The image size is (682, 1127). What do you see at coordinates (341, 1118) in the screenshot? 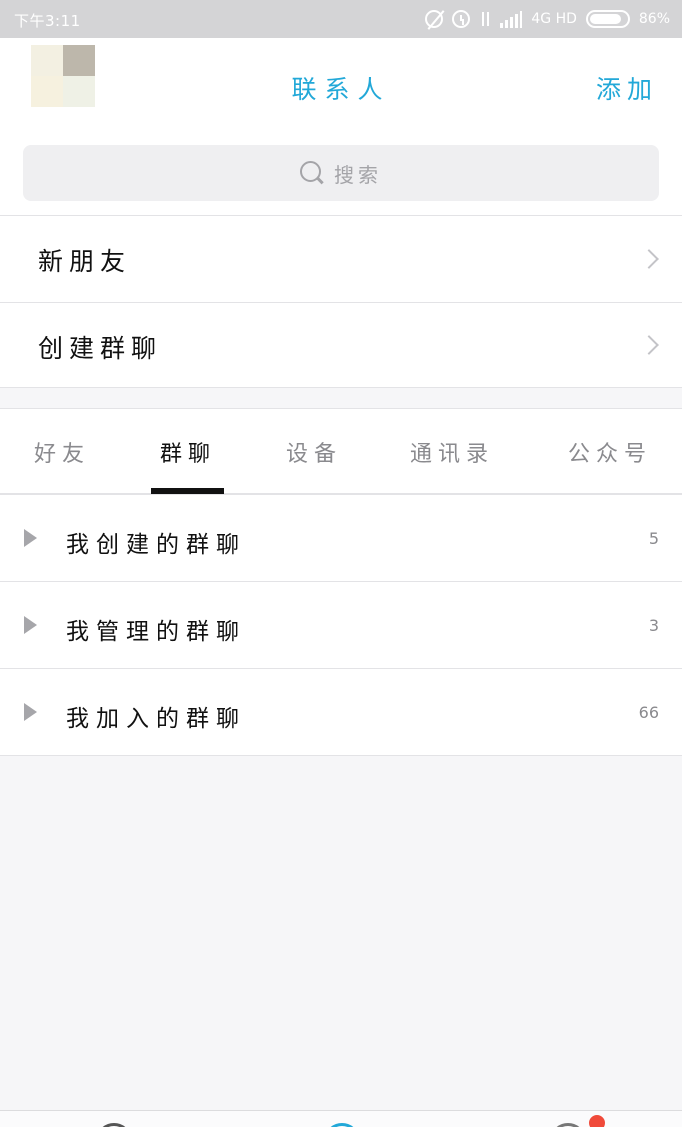
I see `bottom-nav-bar` at bounding box center [341, 1118].